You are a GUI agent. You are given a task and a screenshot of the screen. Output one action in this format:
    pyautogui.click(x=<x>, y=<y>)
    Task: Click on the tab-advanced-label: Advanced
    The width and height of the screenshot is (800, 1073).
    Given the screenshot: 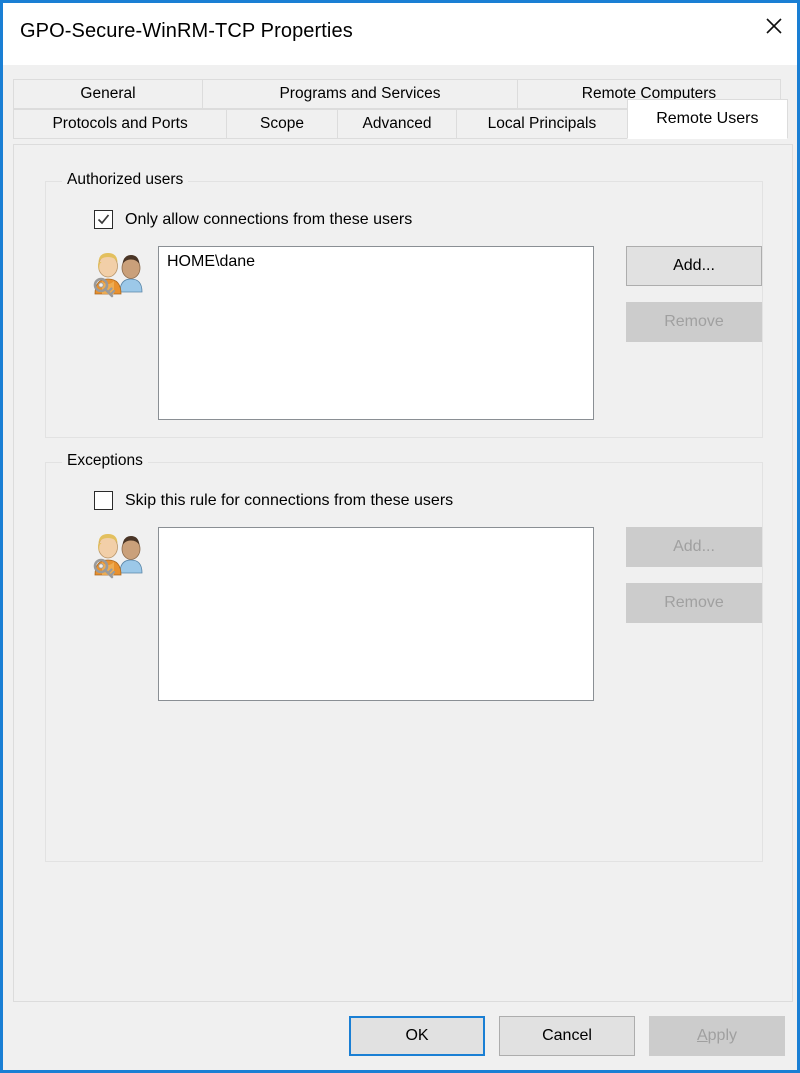 What is the action you would take?
    pyautogui.click(x=397, y=123)
    